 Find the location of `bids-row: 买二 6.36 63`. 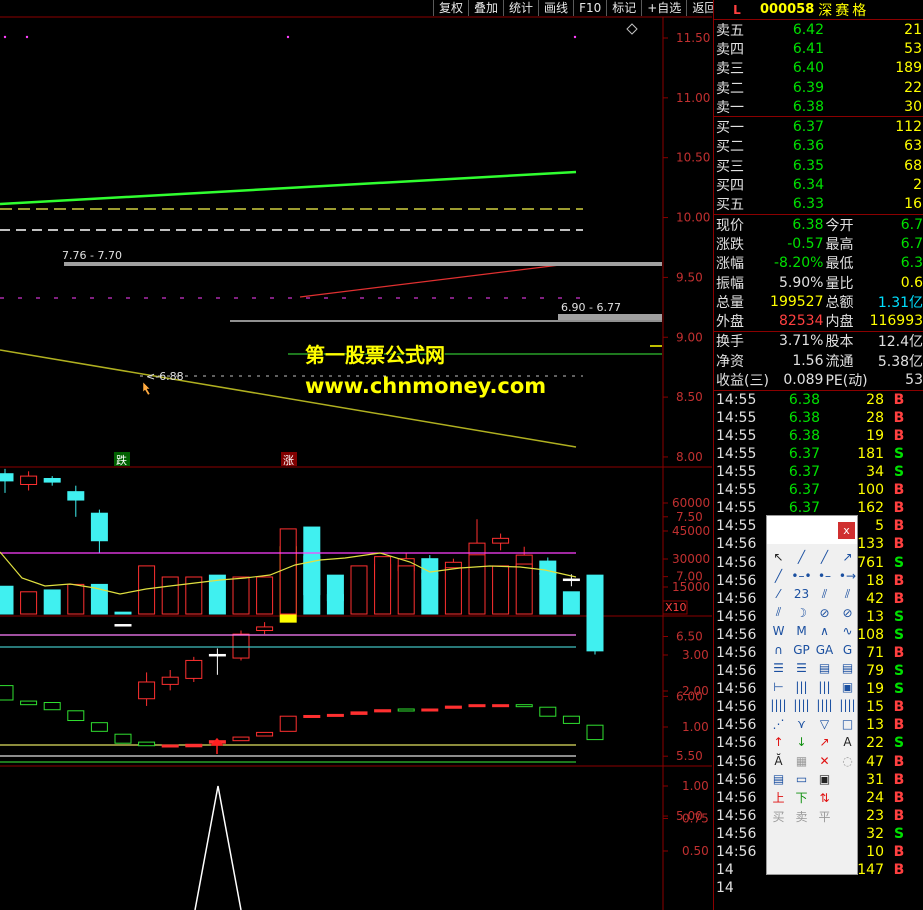

bids-row: 买二 6.36 63 is located at coordinates (818, 146).